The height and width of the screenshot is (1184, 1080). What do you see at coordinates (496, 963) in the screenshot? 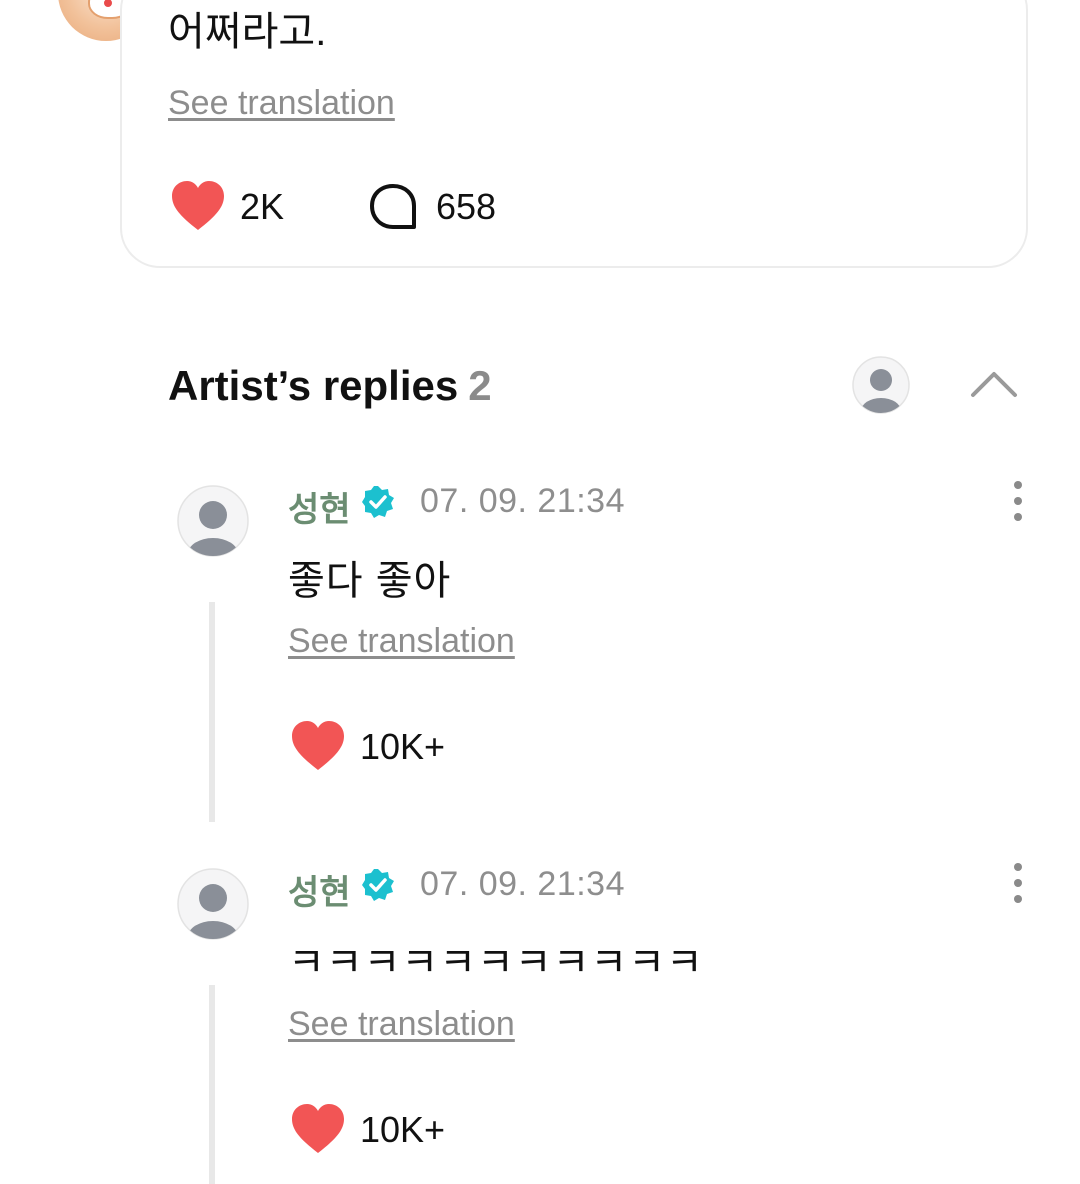
I see `reply-text: ㅋㅋㅋㅋㅋㅋㅋㅋㅋㅋㅋ` at bounding box center [496, 963].